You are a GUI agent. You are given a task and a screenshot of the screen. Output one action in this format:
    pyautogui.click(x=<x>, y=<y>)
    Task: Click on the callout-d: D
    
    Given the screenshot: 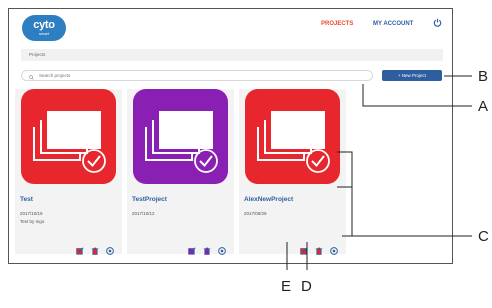 What is the action you would take?
    pyautogui.click(x=306, y=286)
    